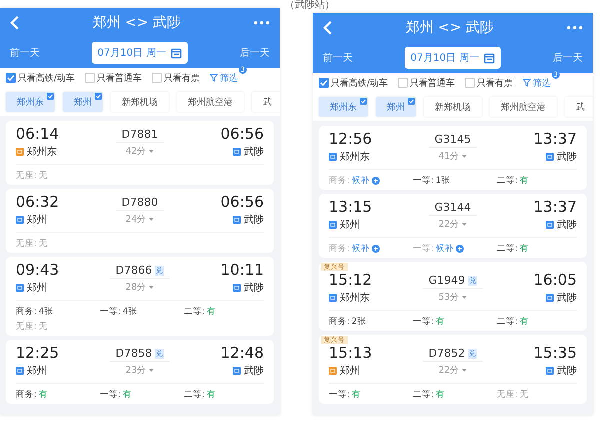 The width and height of the screenshot is (600, 425). What do you see at coordinates (460, 249) in the screenshot?
I see `plus-icon` at bounding box center [460, 249].